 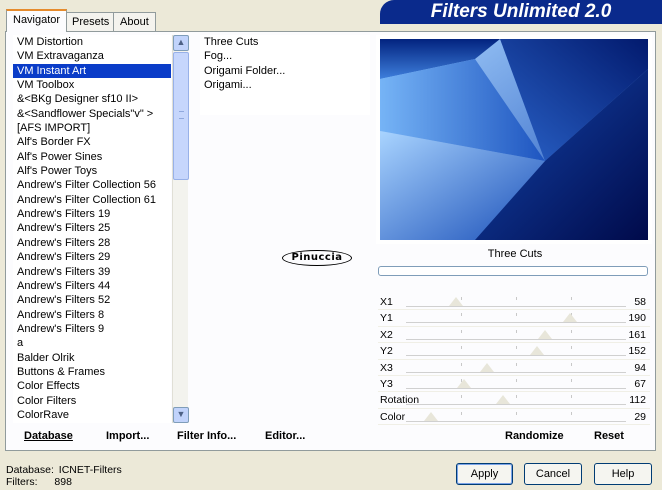 What do you see at coordinates (92, 243) in the screenshot?
I see `category-item: Andrew's Filters 28` at bounding box center [92, 243].